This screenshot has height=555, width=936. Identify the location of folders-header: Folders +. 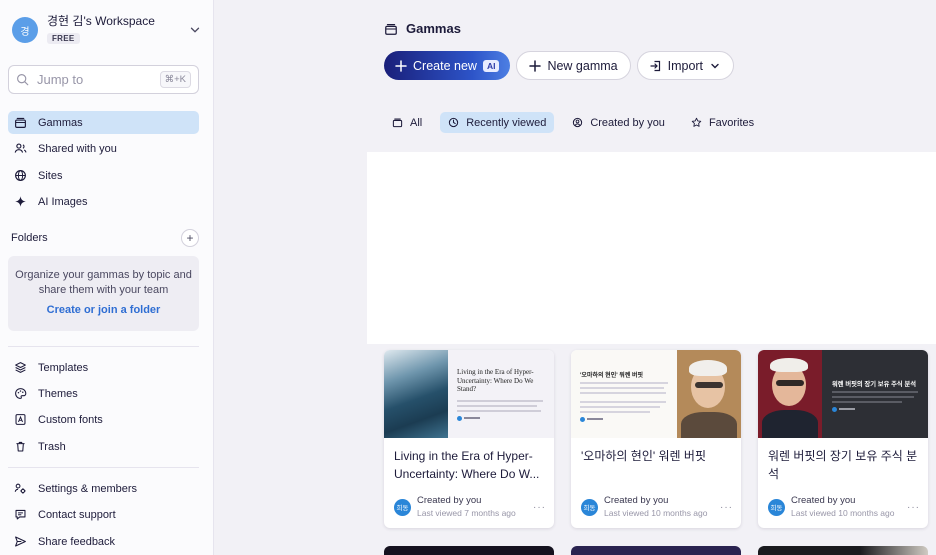
(105, 238).